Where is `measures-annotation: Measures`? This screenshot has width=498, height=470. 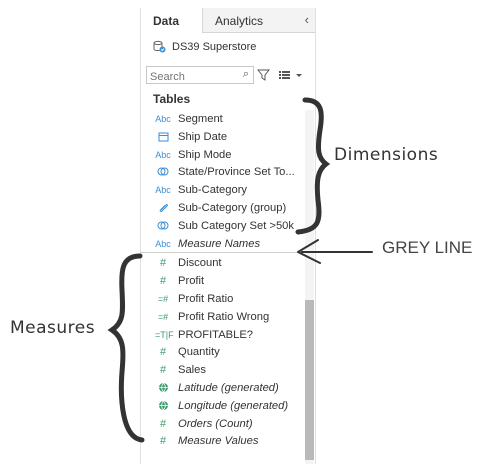 measures-annotation: Measures is located at coordinates (53, 328).